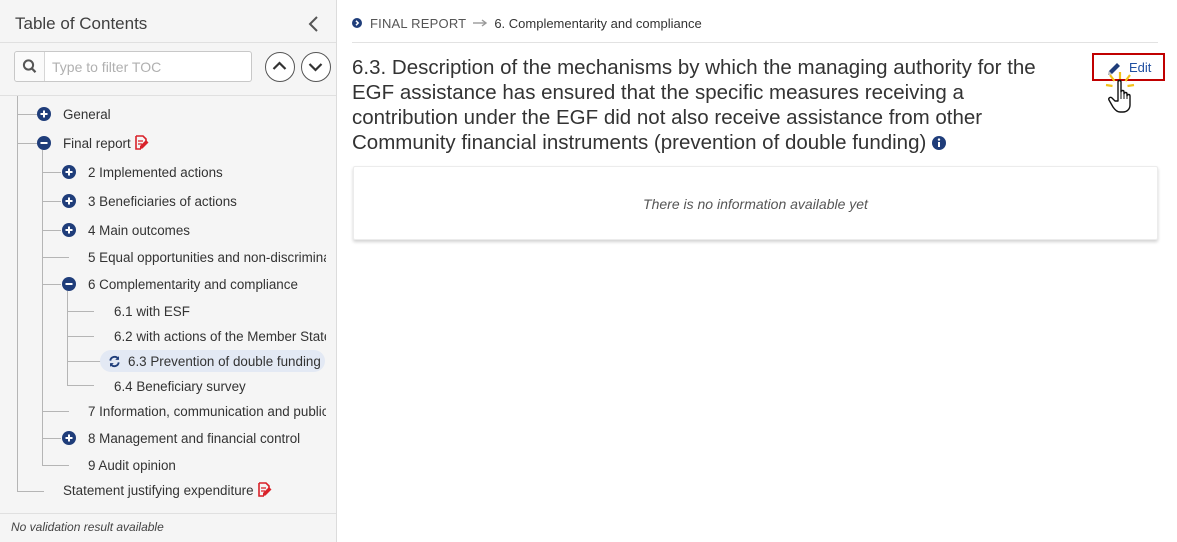  I want to click on chevron-down-icon, so click(315, 67).